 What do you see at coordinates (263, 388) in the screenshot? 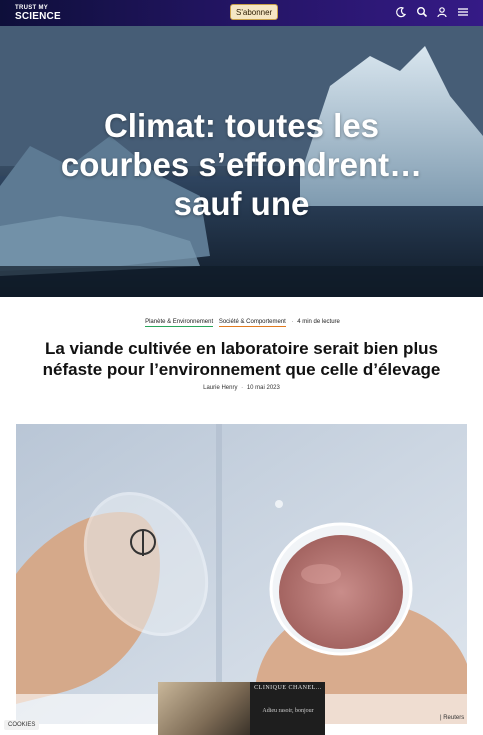
I see `publish-date: 10 mai 2023` at bounding box center [263, 388].